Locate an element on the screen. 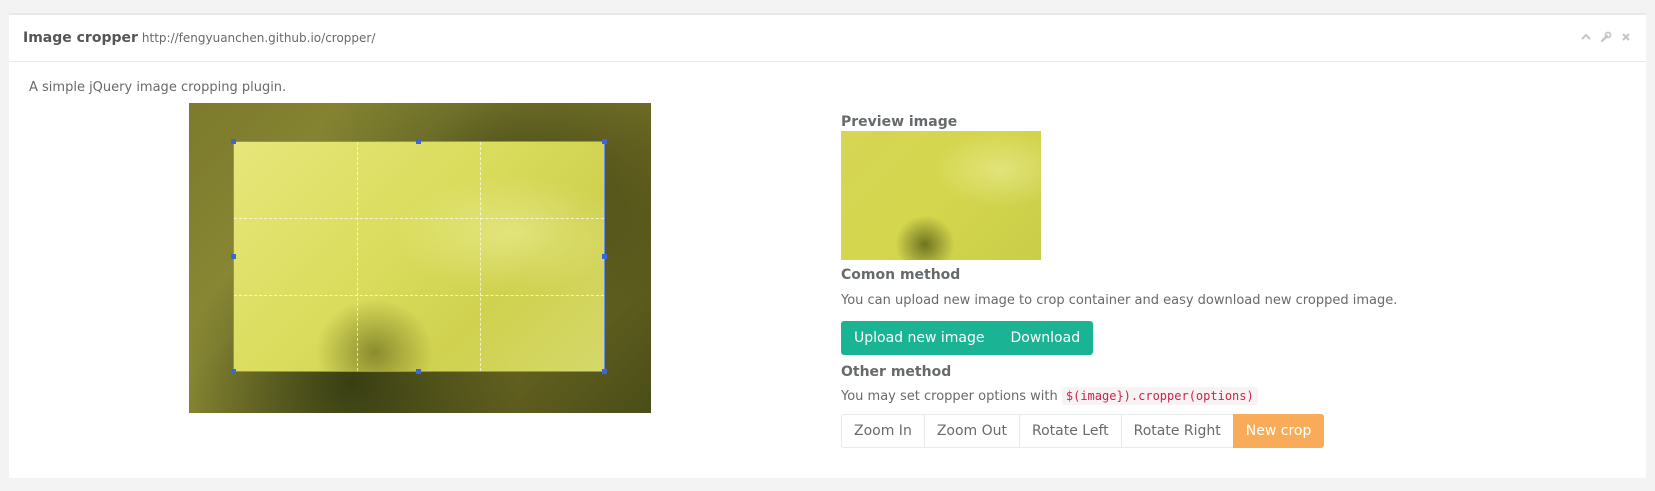 Image resolution: width=1655 pixels, height=491 pixels. new-crop-button: New crop is located at coordinates (1278, 431).